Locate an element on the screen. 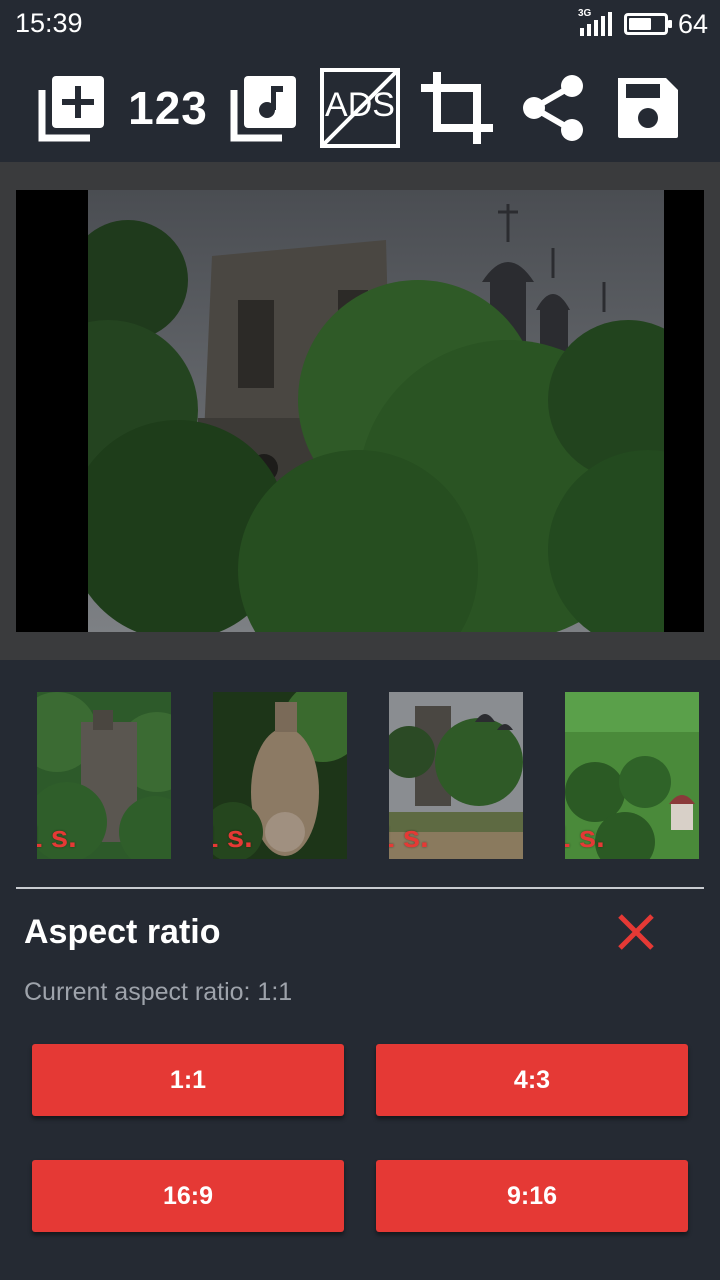  status-indicators: 3G 64 is located at coordinates (643, 24).